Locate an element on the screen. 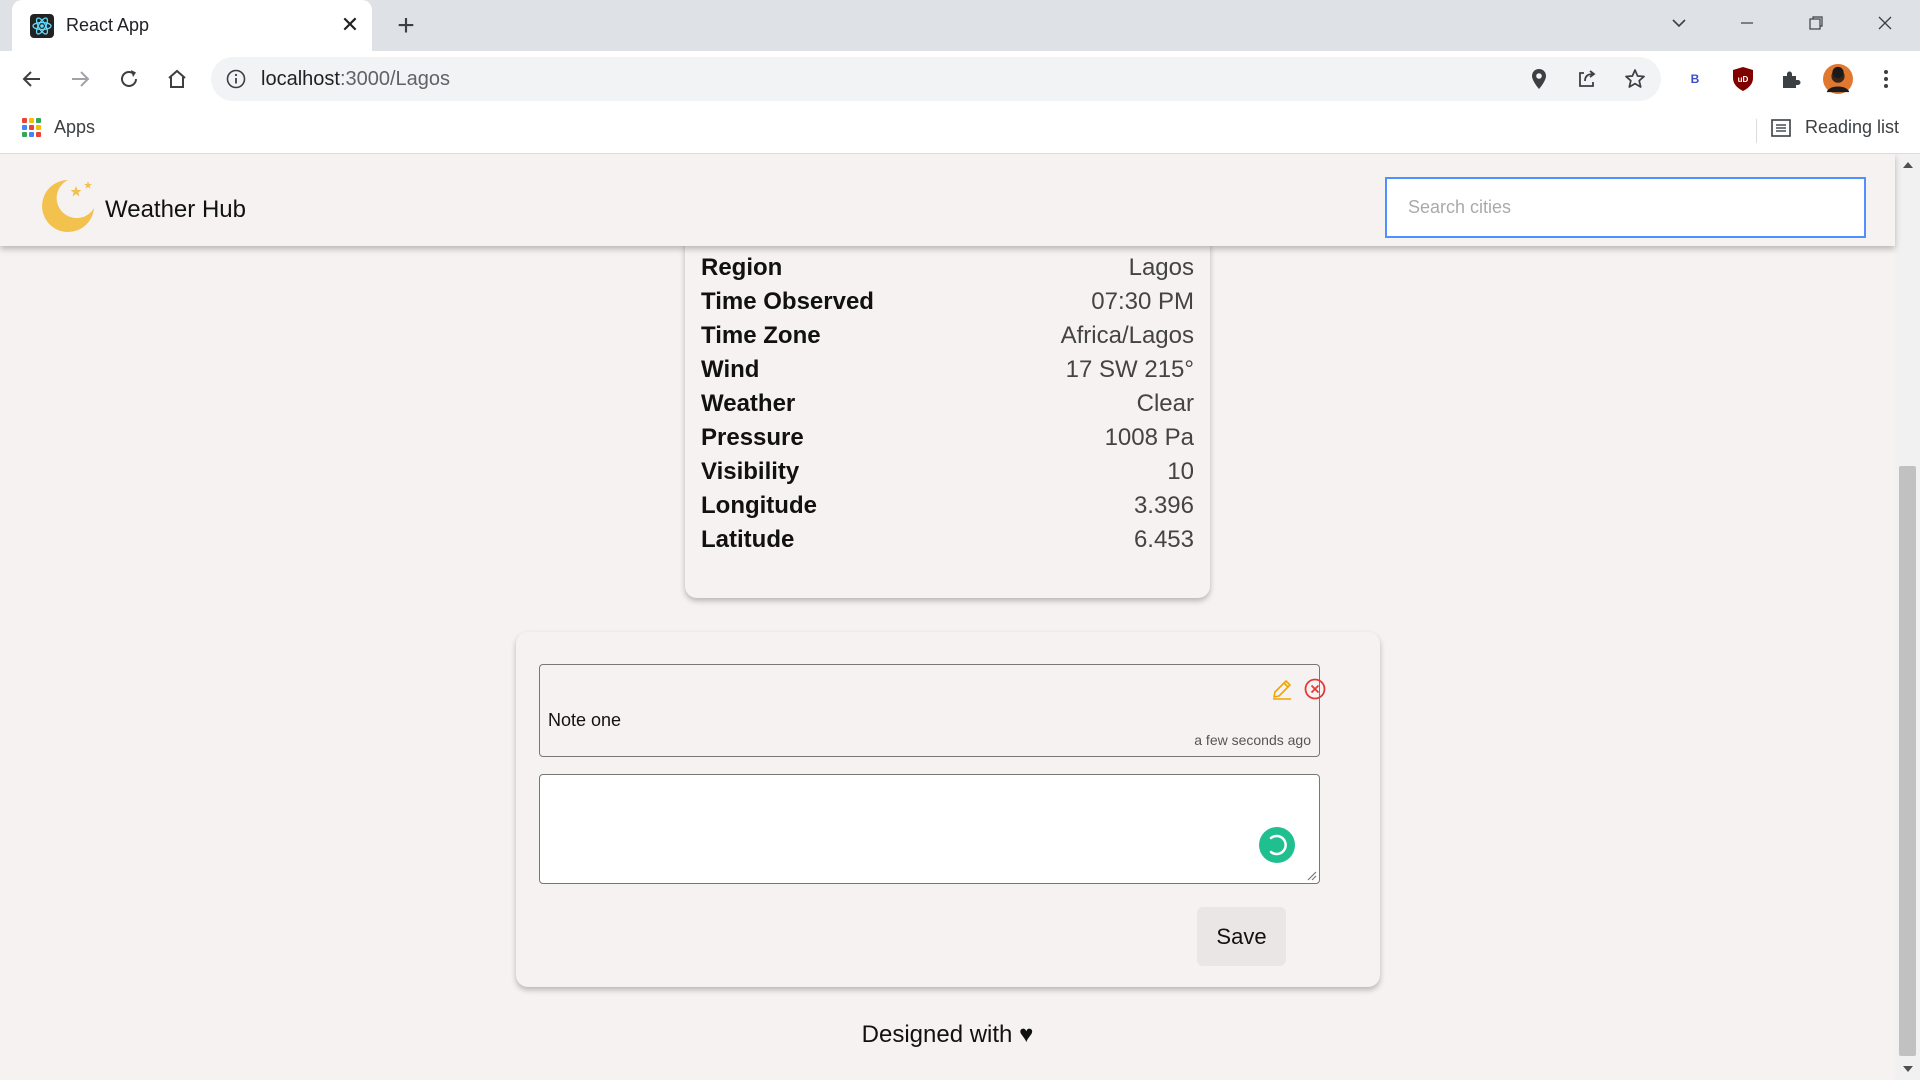  detail-row: Longitude 3.396 is located at coordinates (947, 506).